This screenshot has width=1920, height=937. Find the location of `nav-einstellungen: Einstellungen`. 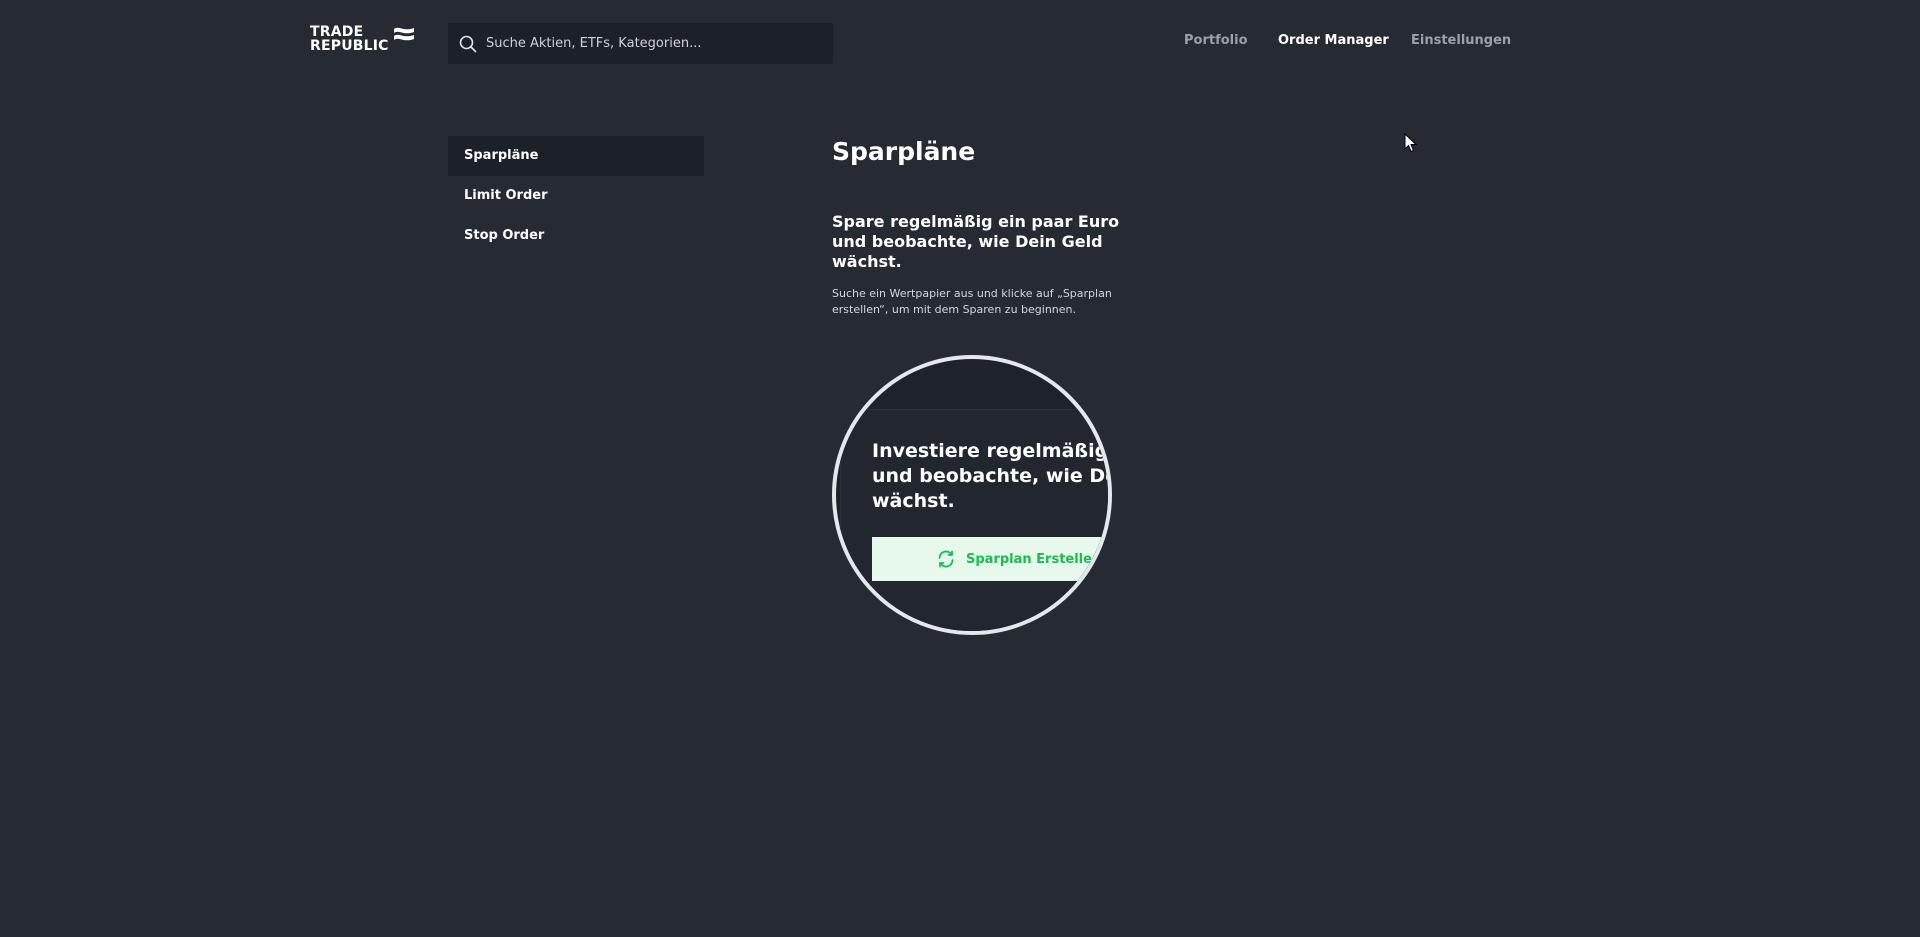

nav-einstellungen: Einstellungen is located at coordinates (1461, 40).